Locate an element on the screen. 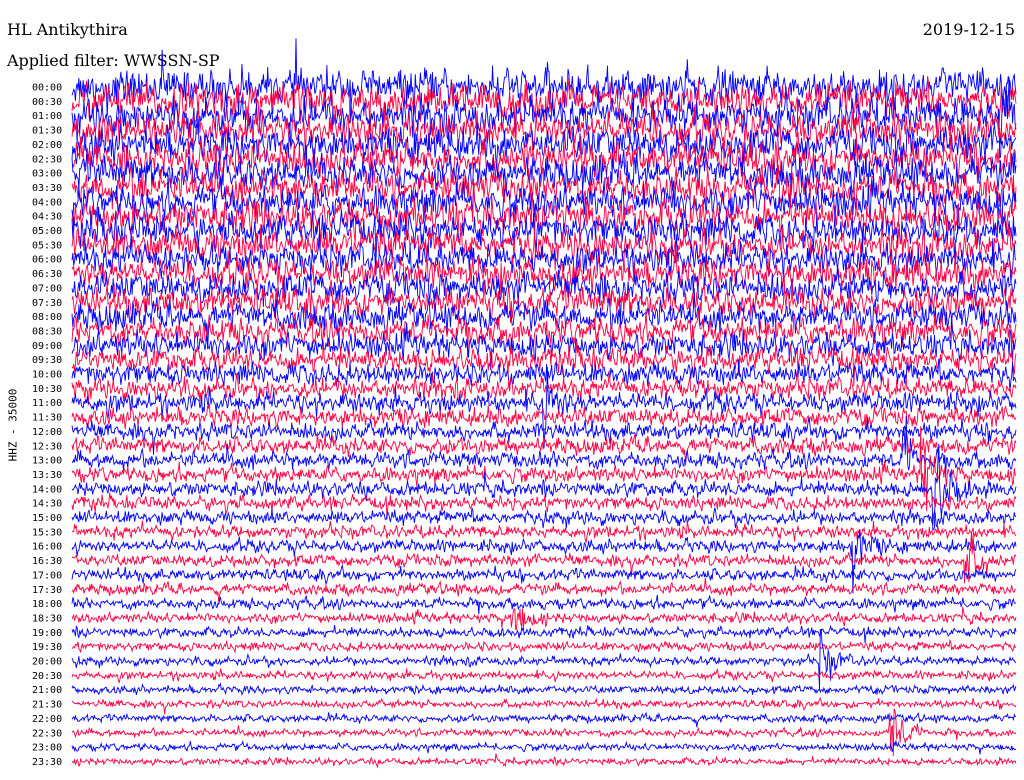 This screenshot has height=780, width=1024. time-tick-label: 06:00 is located at coordinates (47, 260).